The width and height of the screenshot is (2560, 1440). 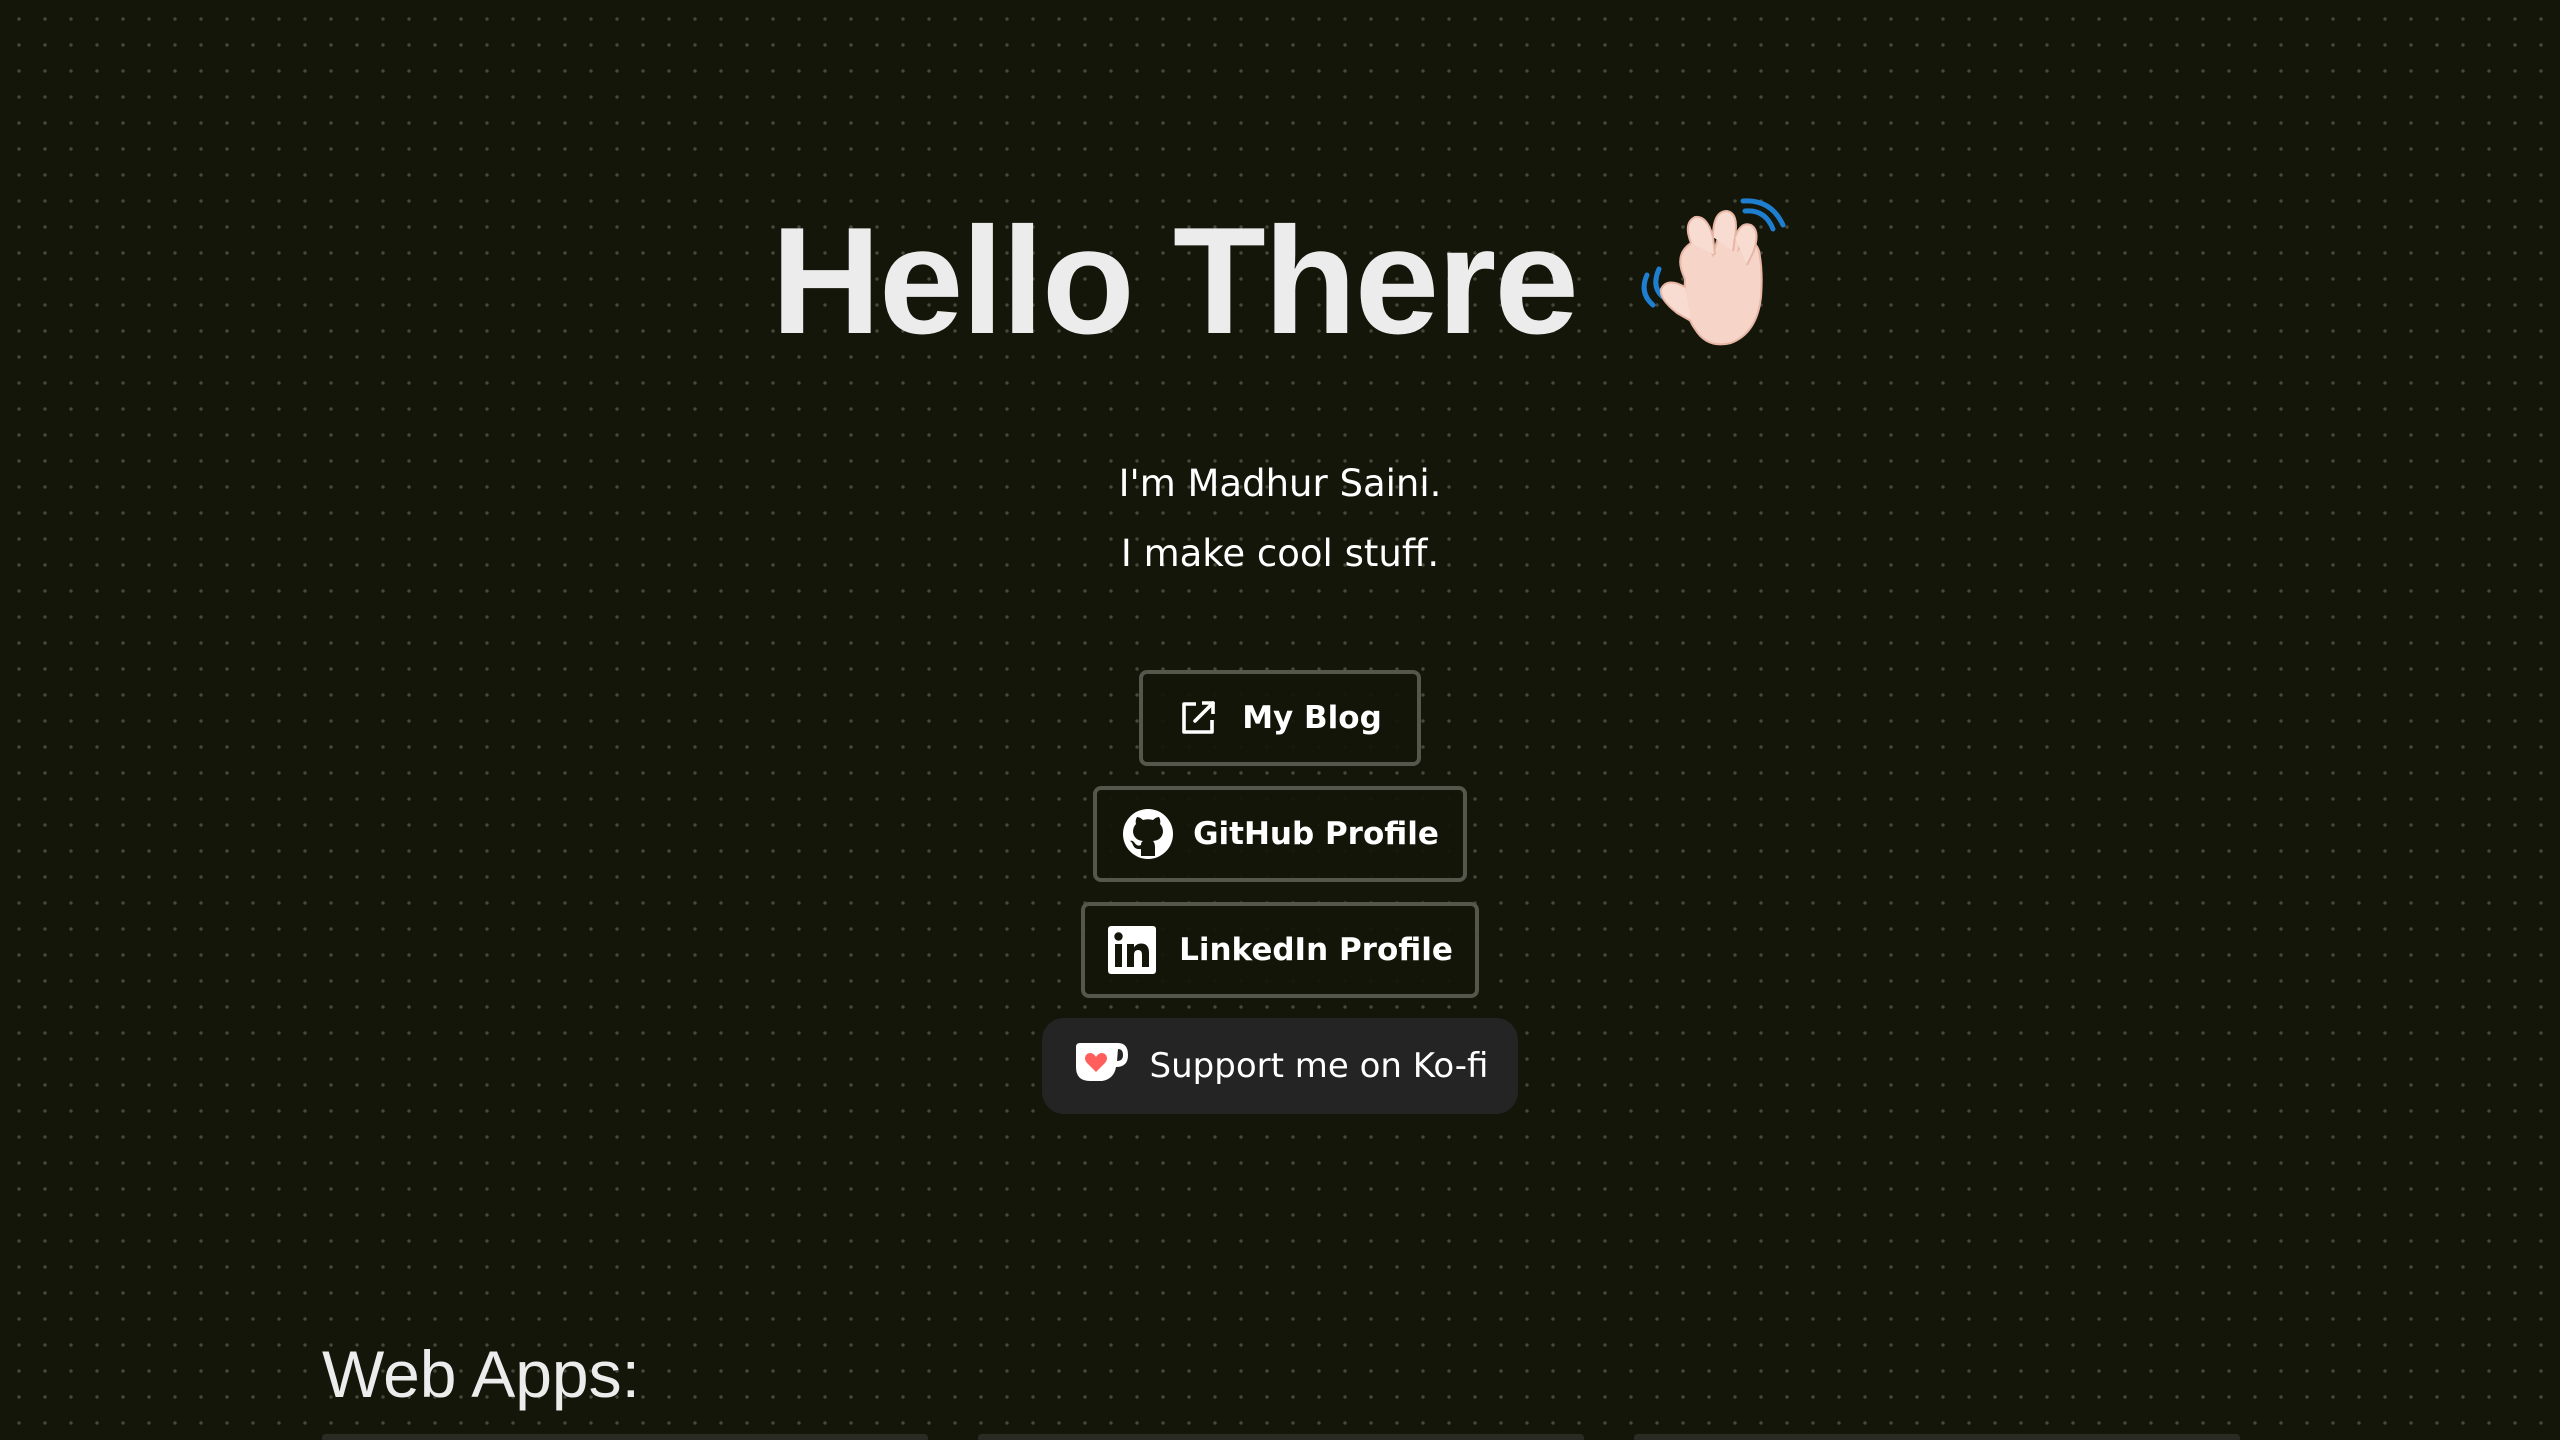 I want to click on my-blog-button: My Blog, so click(x=1280, y=718).